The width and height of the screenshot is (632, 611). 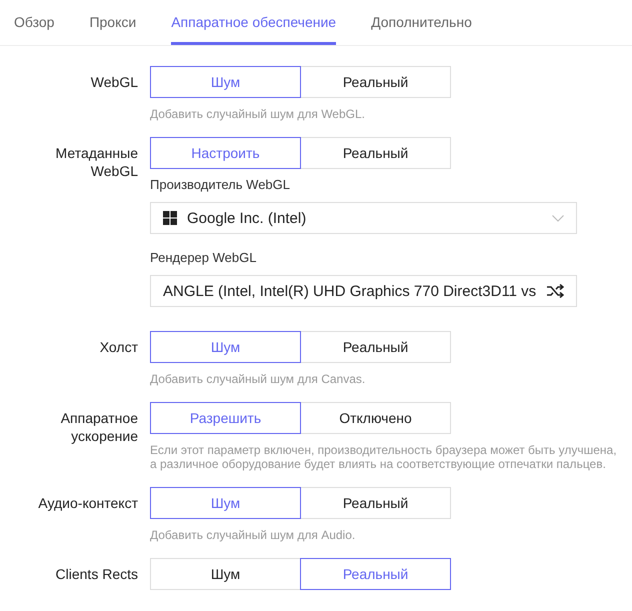 I want to click on hint-text: Добавить случайный шум для Canvas., so click(x=258, y=379).